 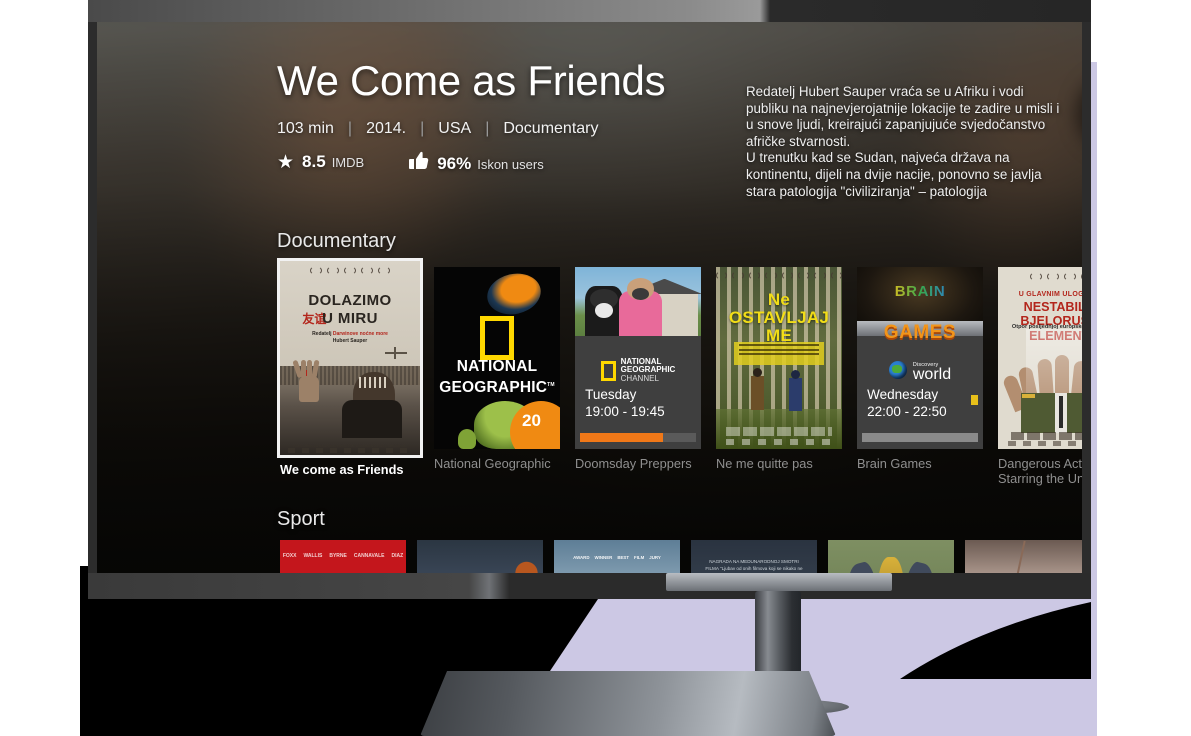 What do you see at coordinates (920, 291) in the screenshot?
I see `show-title-line-1: BRAIN` at bounding box center [920, 291].